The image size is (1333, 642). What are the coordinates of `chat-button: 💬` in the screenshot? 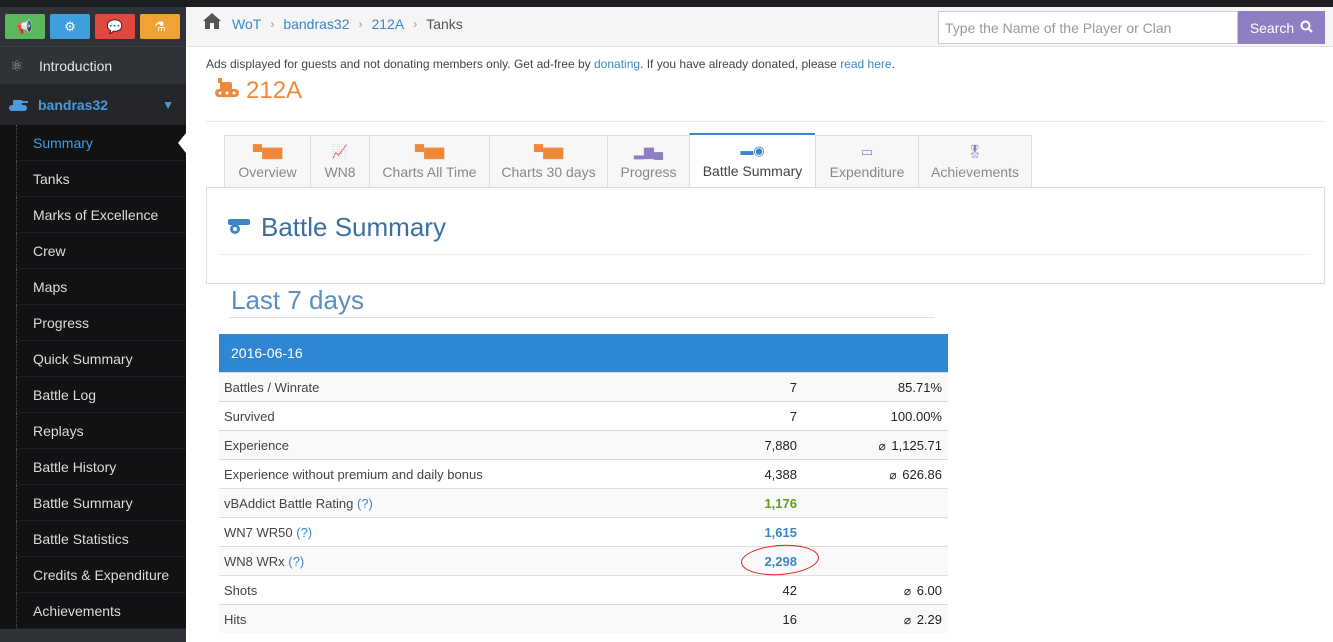 It's located at (115, 26).